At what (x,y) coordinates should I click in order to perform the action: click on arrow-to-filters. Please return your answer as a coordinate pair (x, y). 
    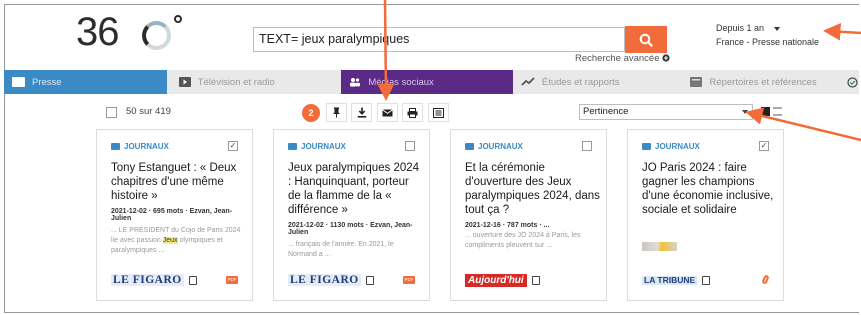
    Looking at the image, I should click on (842, 32).